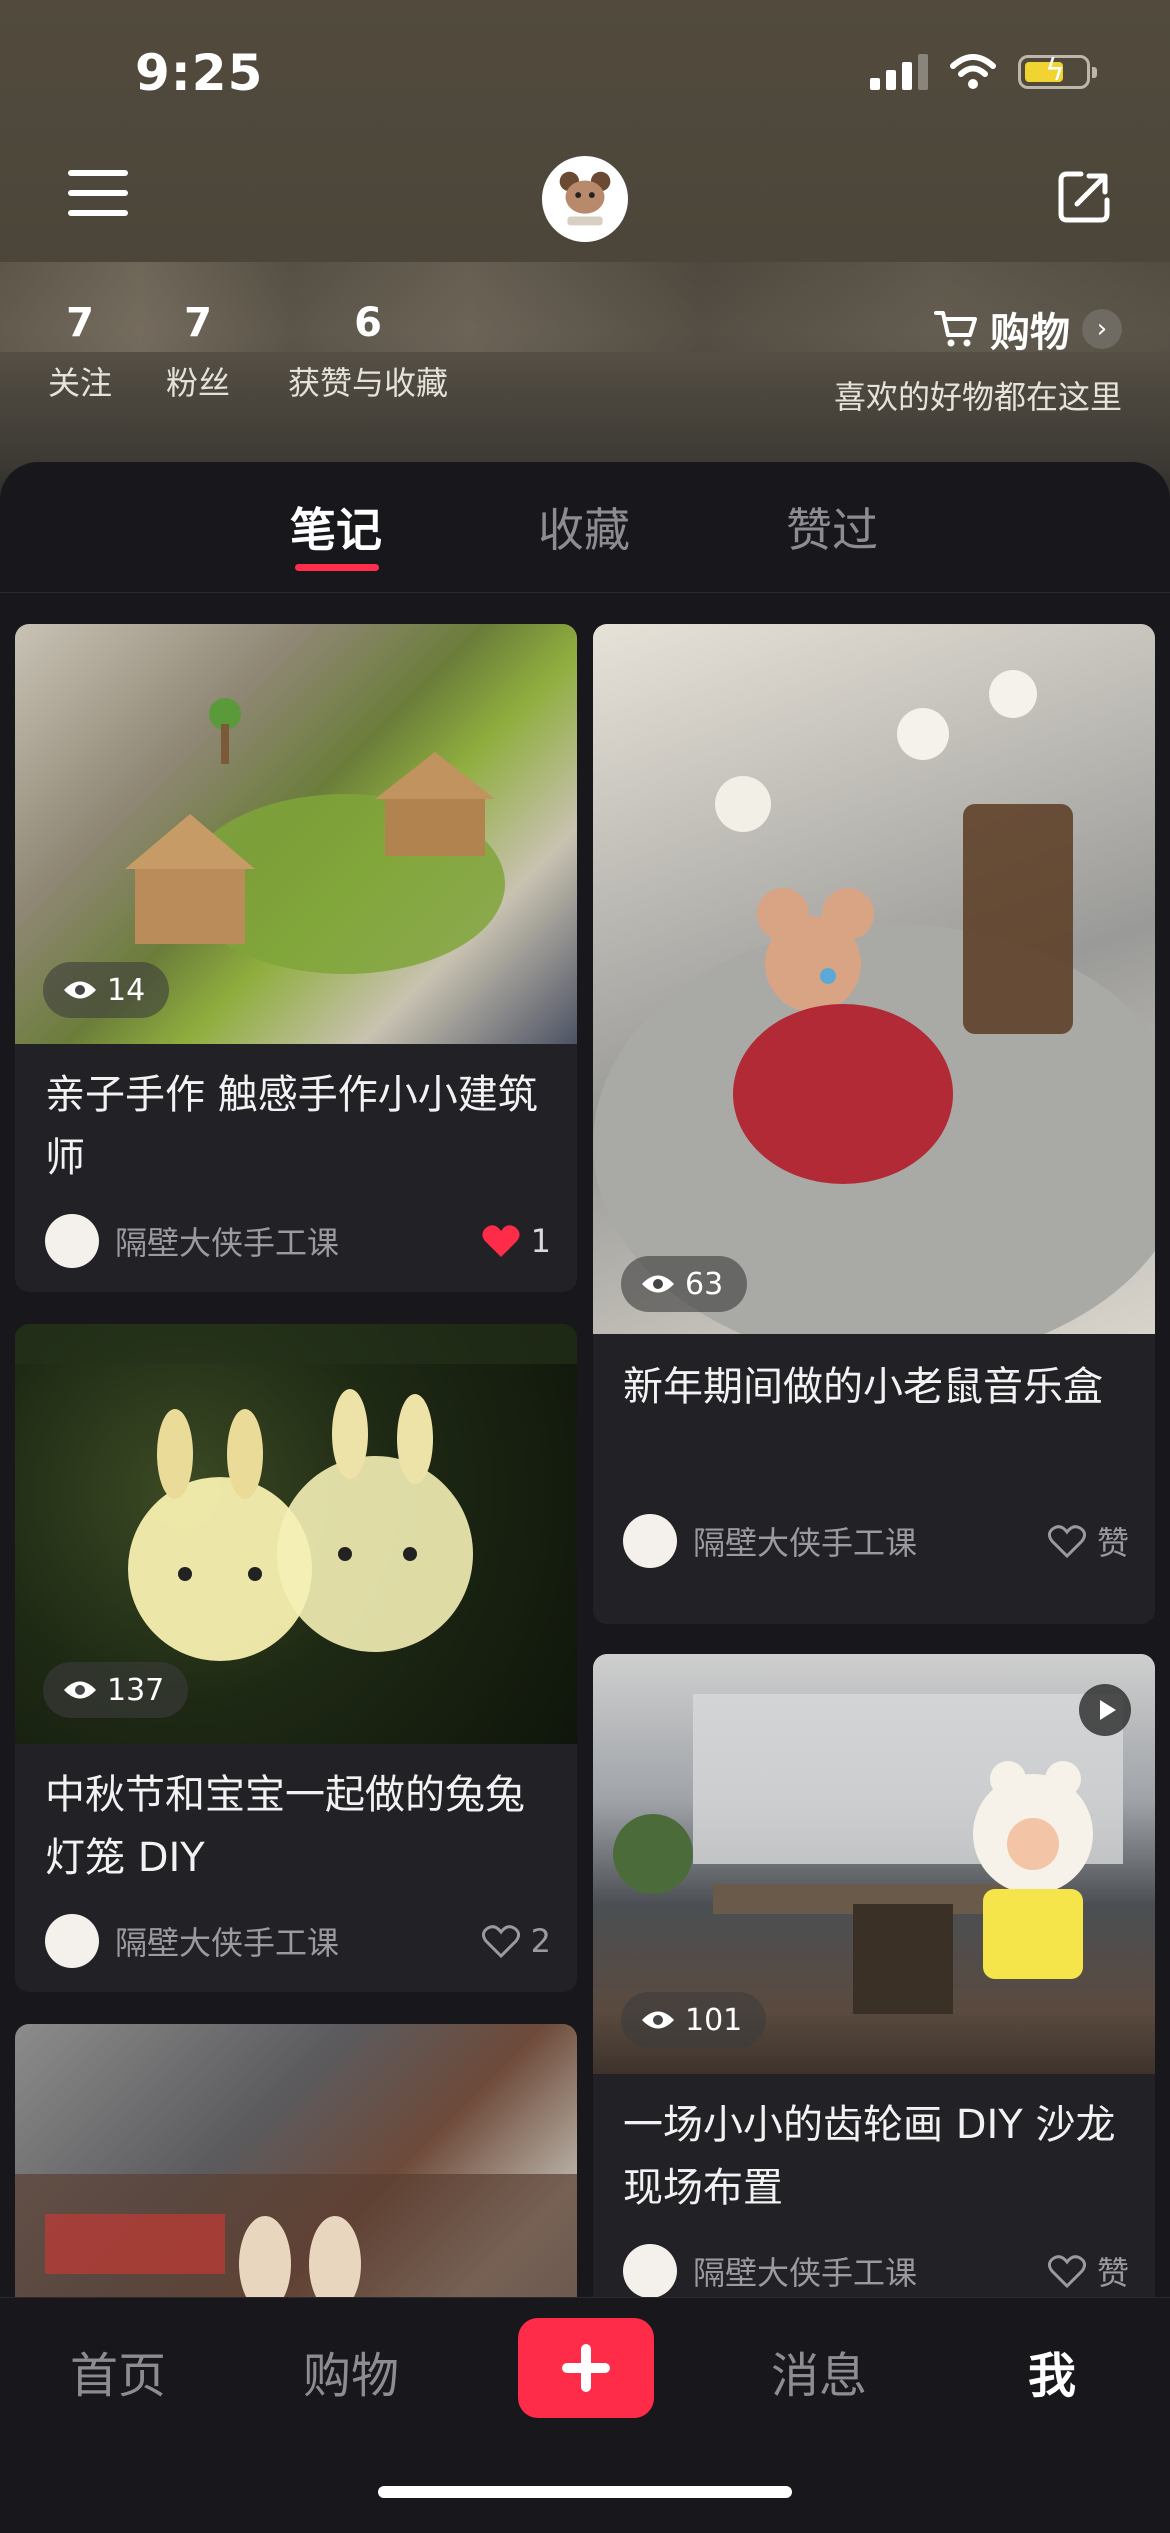  I want to click on avatar-illustration, so click(585, 199).